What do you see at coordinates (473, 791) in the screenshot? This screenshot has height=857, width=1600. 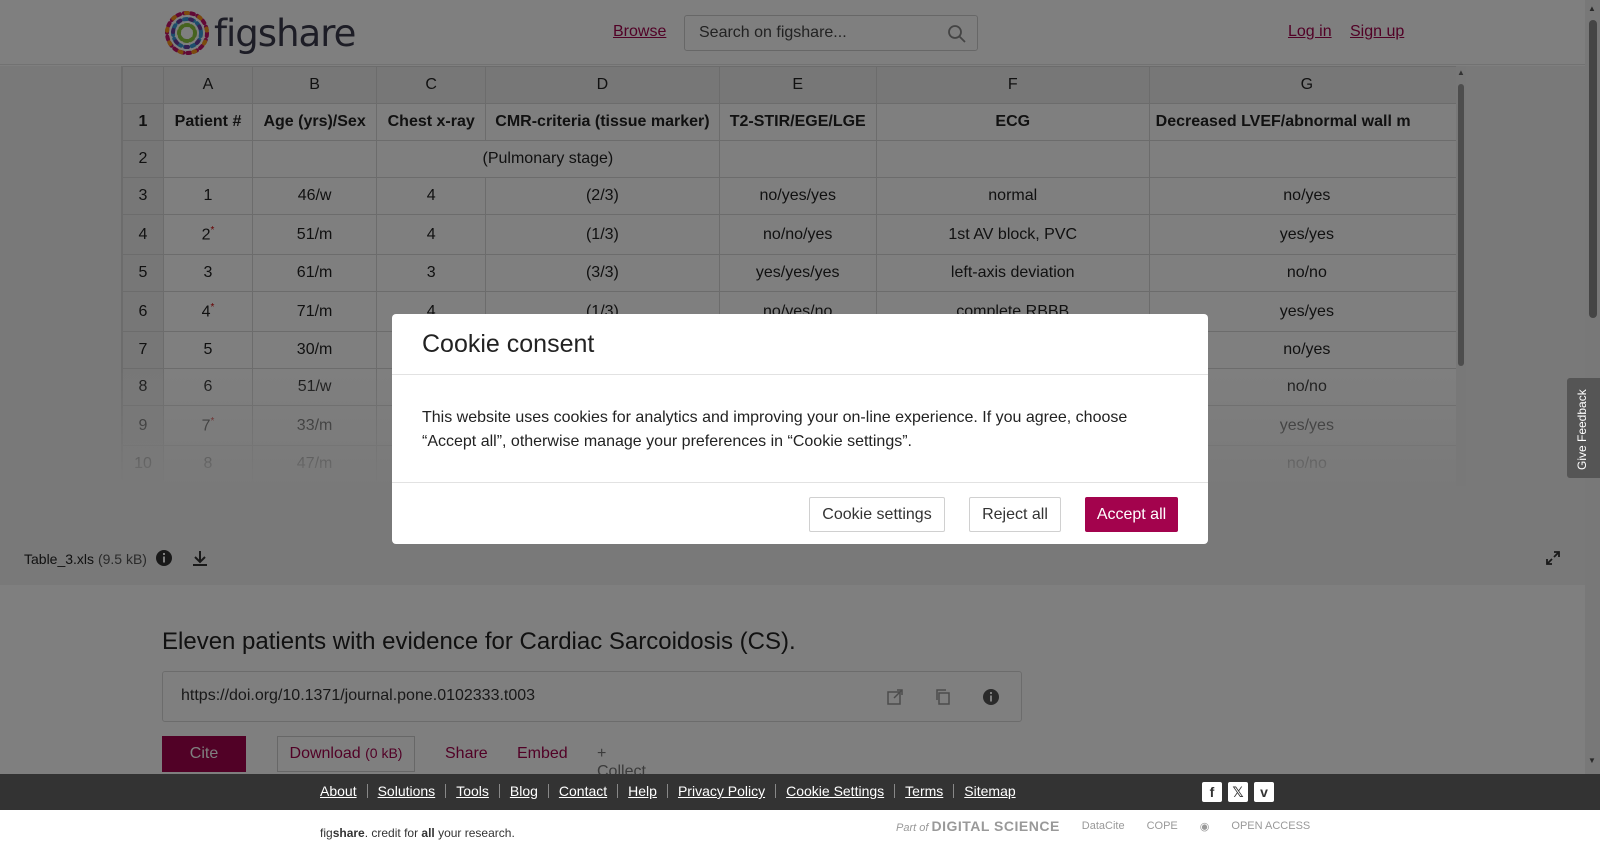 I see `footer-link-tools: Tools` at bounding box center [473, 791].